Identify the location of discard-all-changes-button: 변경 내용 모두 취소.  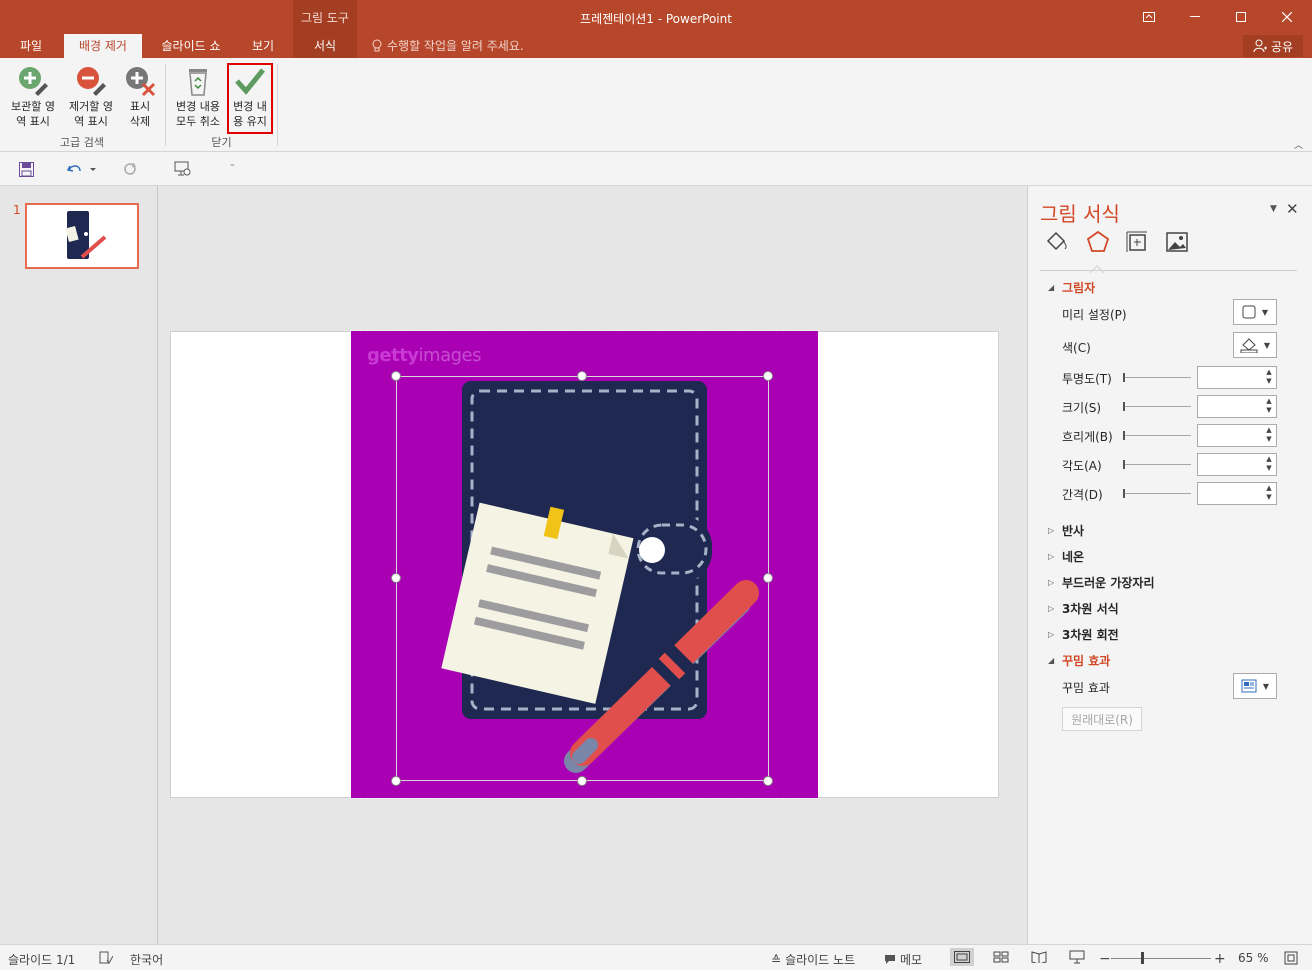
(198, 96).